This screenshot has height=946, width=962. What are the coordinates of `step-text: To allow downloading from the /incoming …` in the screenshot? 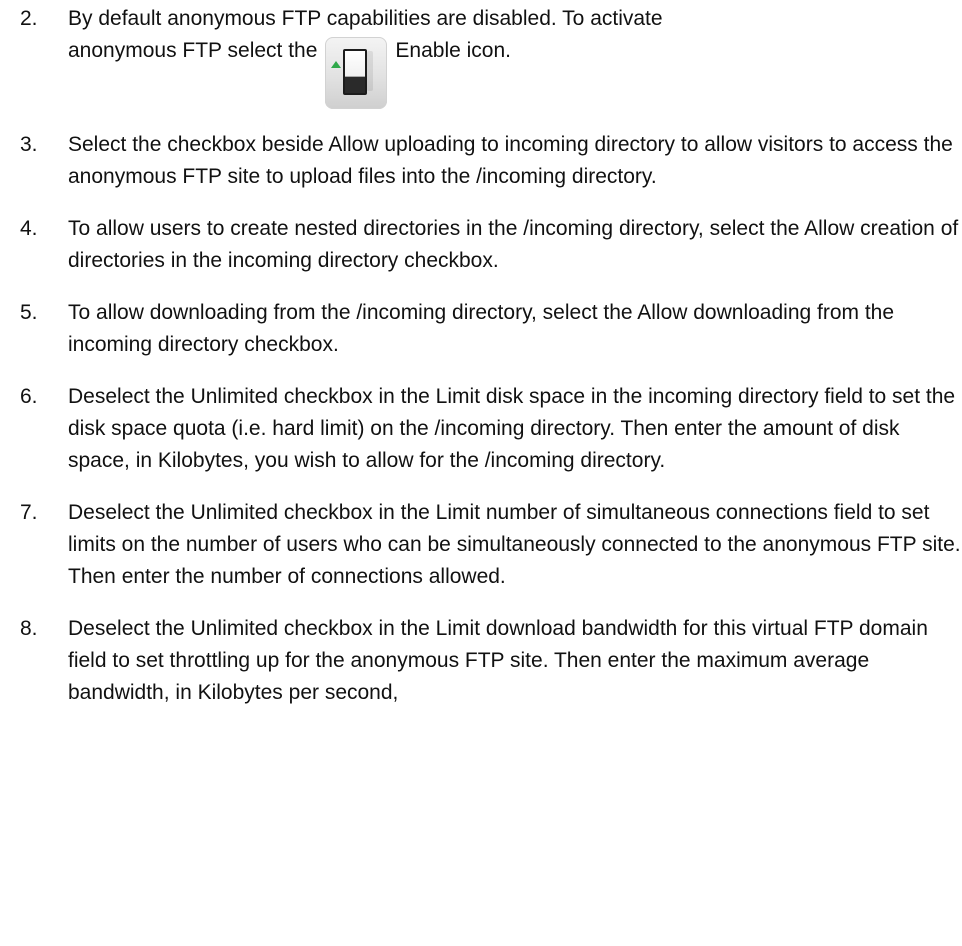 It's located at (481, 328).